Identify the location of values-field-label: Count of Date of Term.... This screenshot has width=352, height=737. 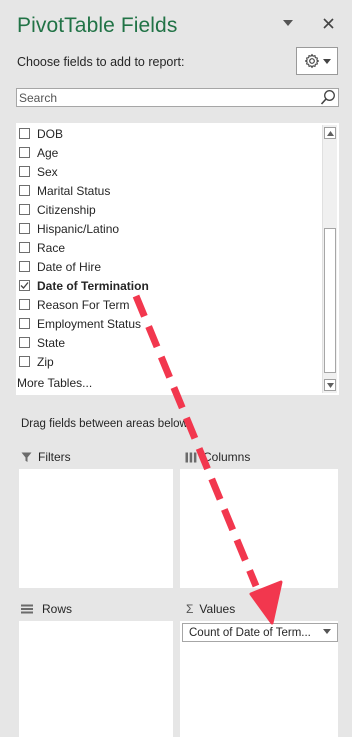
(250, 632).